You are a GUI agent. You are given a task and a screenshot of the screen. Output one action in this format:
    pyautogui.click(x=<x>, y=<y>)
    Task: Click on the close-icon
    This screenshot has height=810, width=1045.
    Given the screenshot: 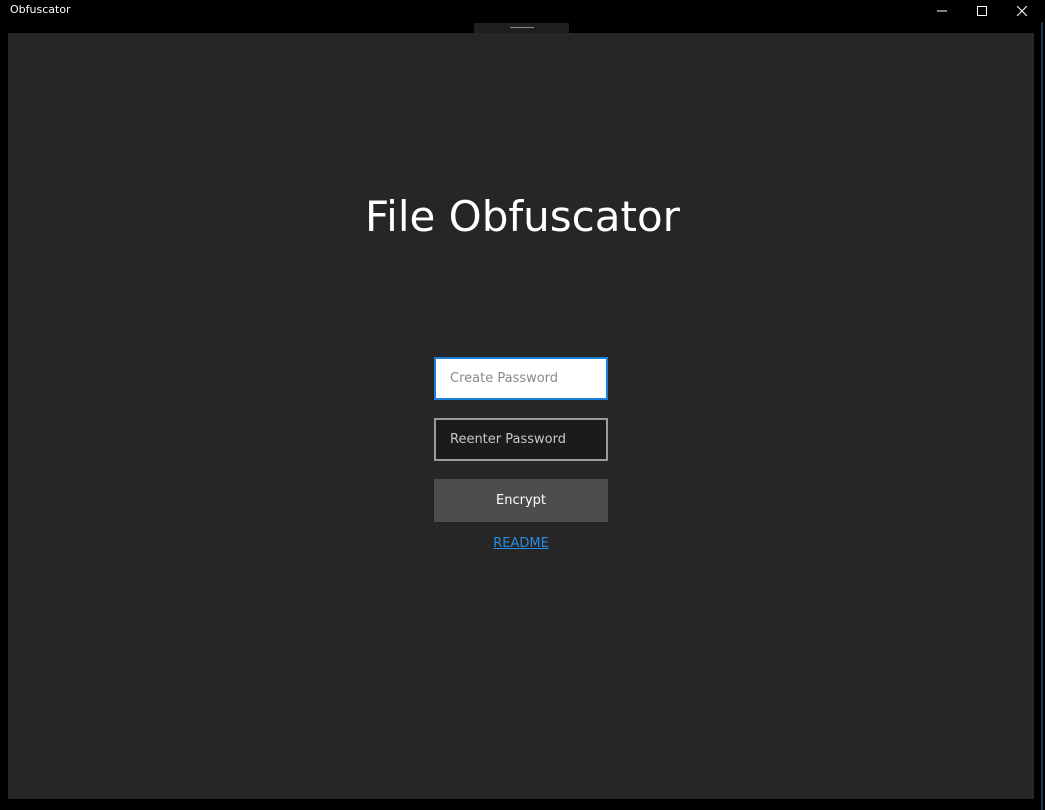 What is the action you would take?
    pyautogui.click(x=1022, y=11)
    